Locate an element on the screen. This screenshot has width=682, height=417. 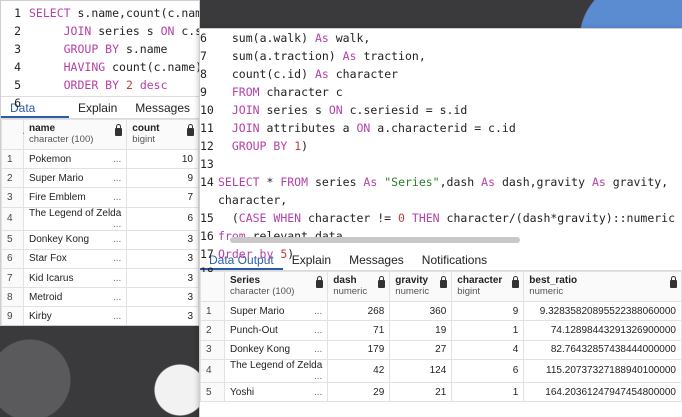
column-header-name: name character (100) is located at coordinates (75, 134).